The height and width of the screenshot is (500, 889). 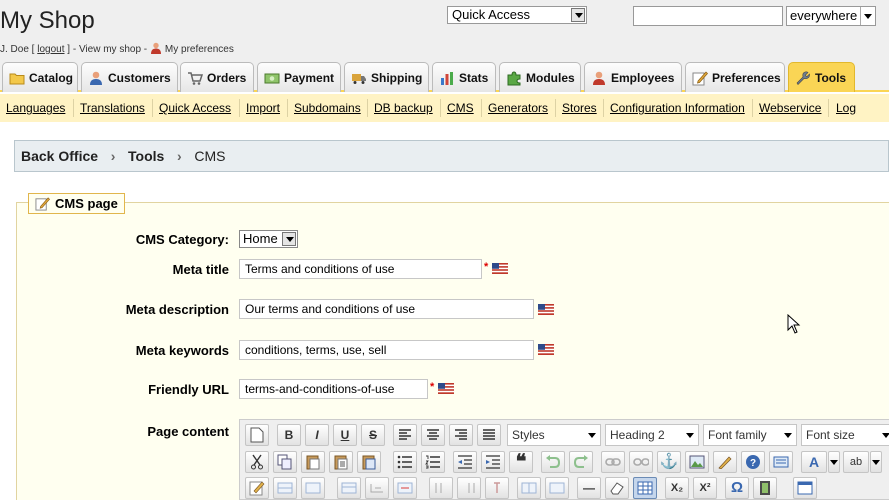 I want to click on font-family-select: Font family, so click(x=750, y=435).